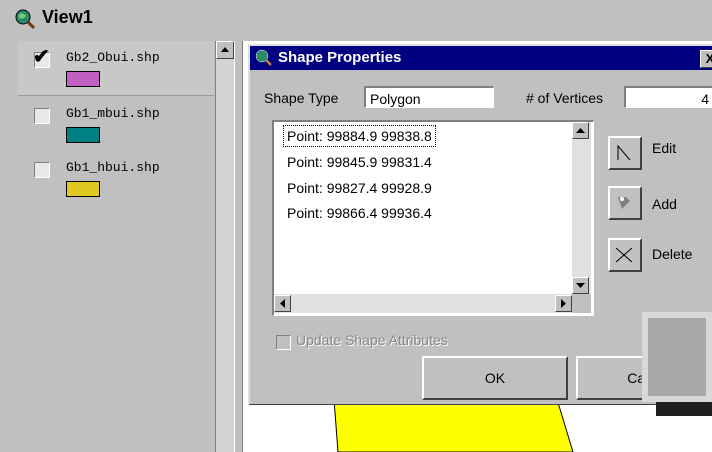 The image size is (712, 452). What do you see at coordinates (113, 167) in the screenshot?
I see `layer-name: Gb1_hbui.shp` at bounding box center [113, 167].